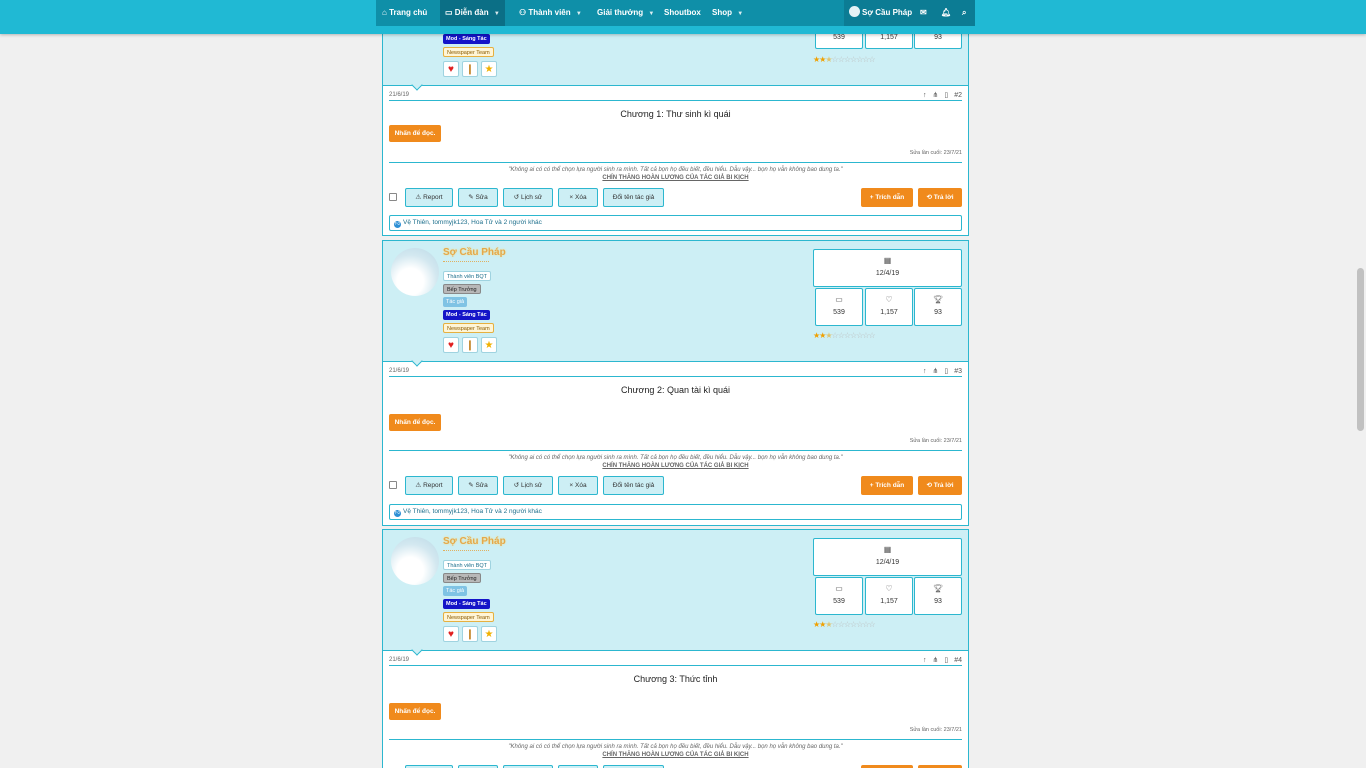  Describe the element at coordinates (727, 13) in the screenshot. I see `nav-shop: Shop ▼` at that location.